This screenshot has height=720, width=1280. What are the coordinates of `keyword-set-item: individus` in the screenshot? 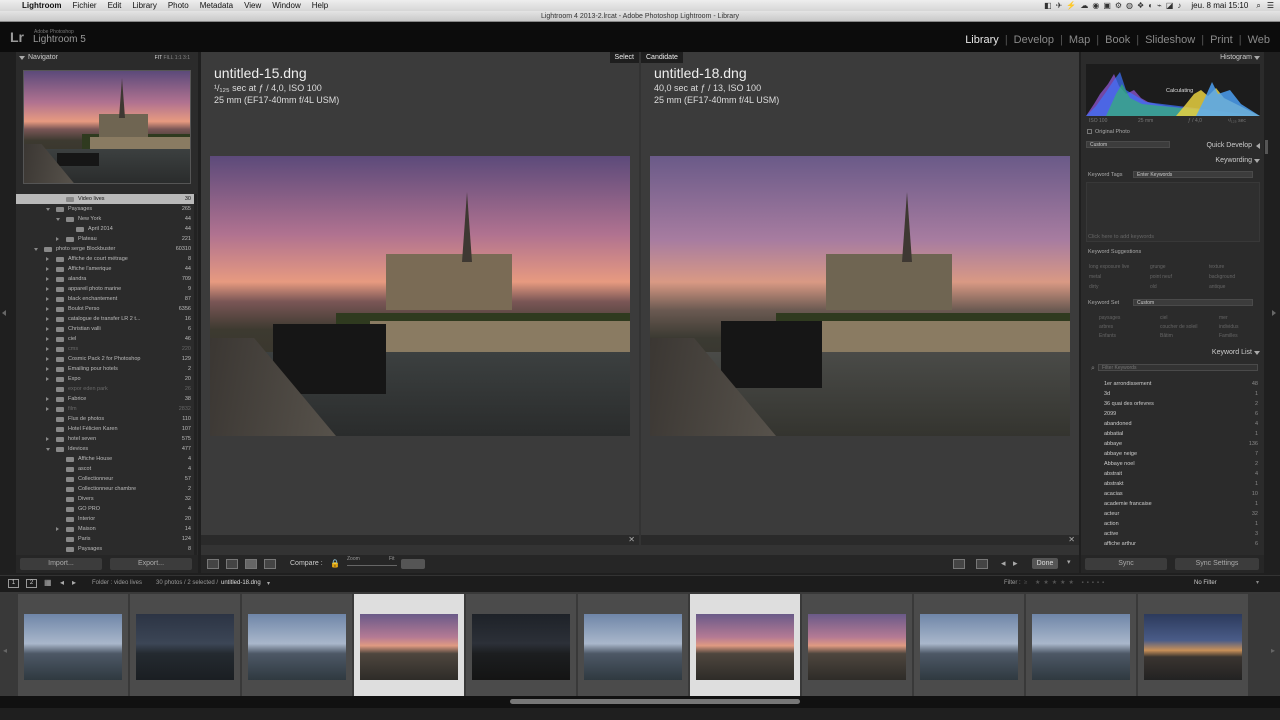 It's located at (1228, 327).